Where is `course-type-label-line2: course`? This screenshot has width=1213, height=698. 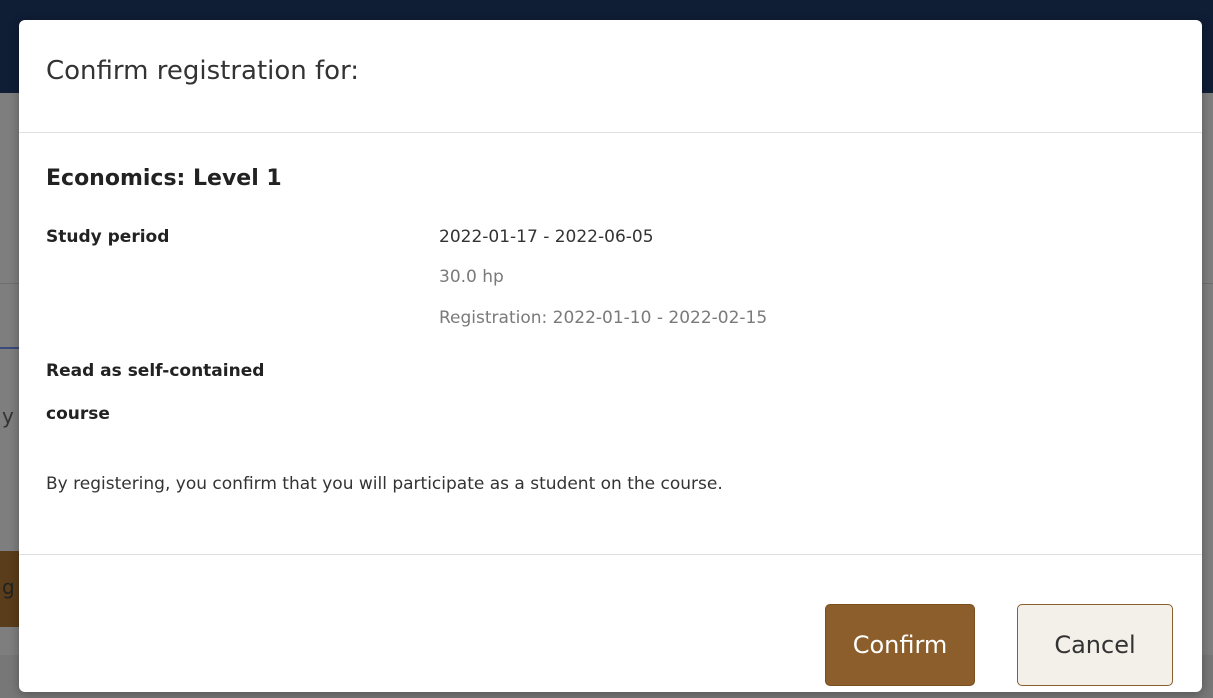
course-type-label-line2: course is located at coordinates (78, 414).